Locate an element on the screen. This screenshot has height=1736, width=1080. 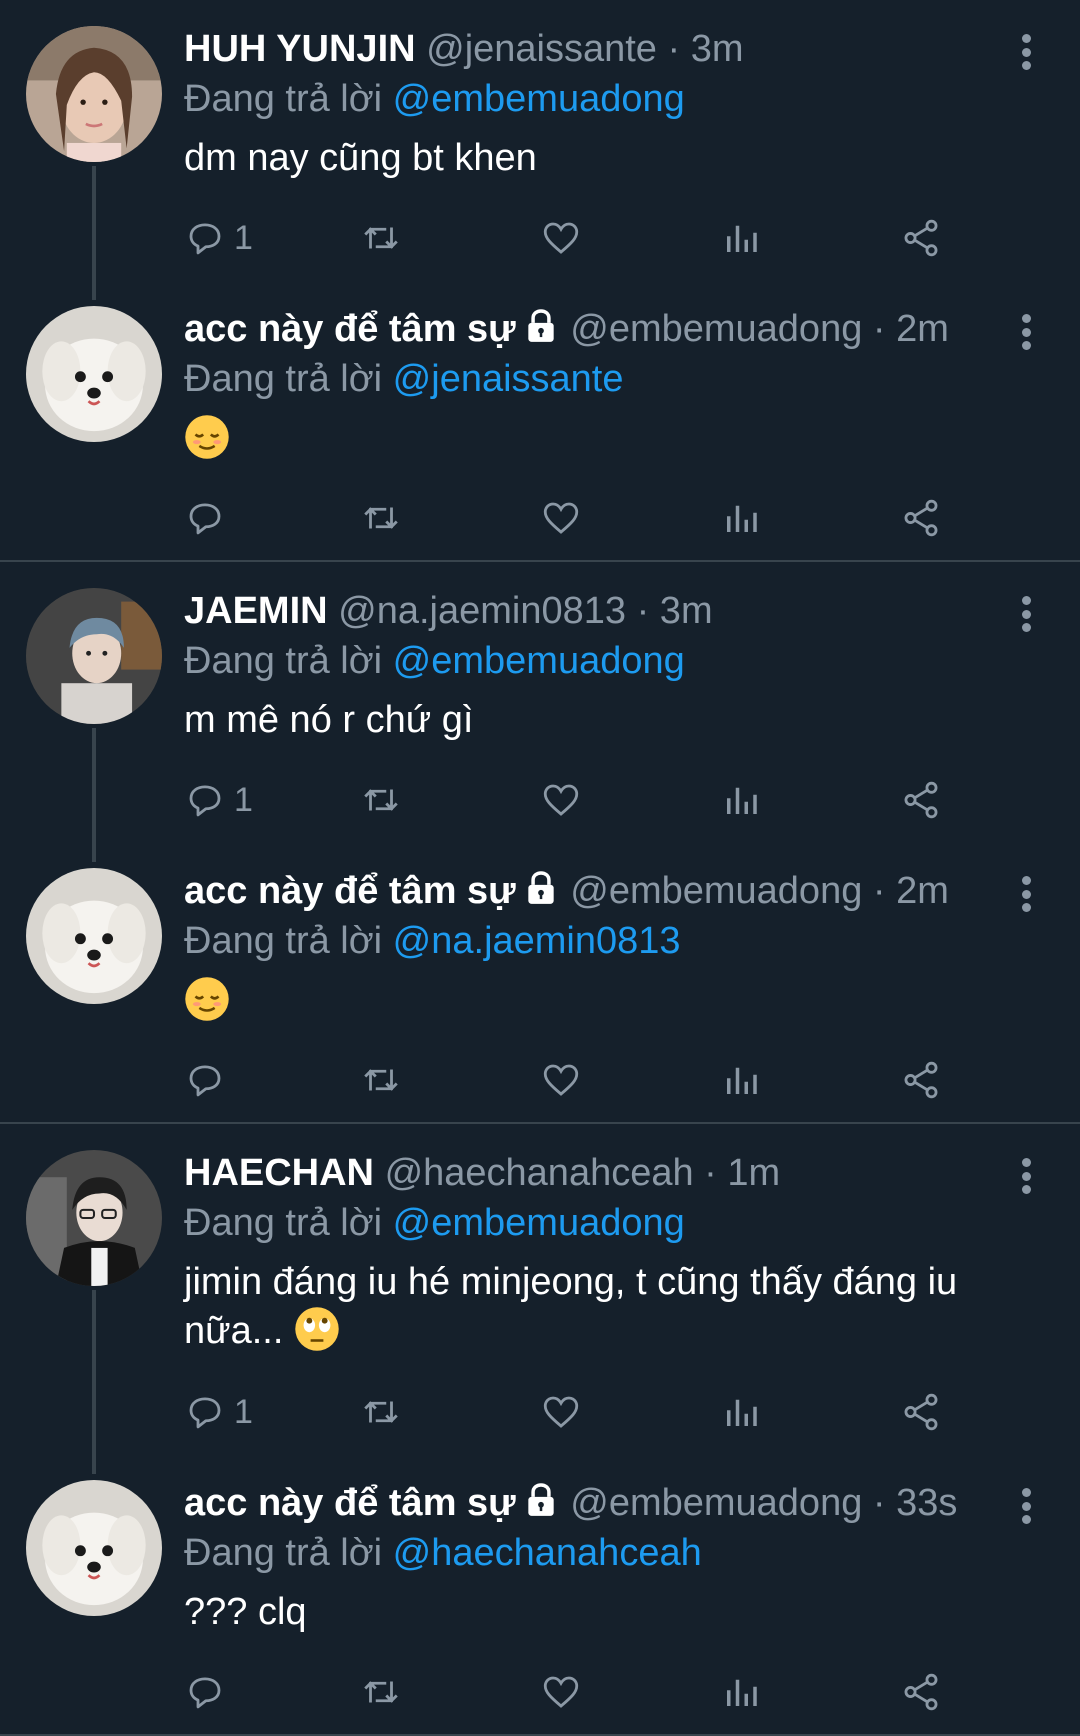
user-handle: @jenaissante is located at coordinates (541, 49).